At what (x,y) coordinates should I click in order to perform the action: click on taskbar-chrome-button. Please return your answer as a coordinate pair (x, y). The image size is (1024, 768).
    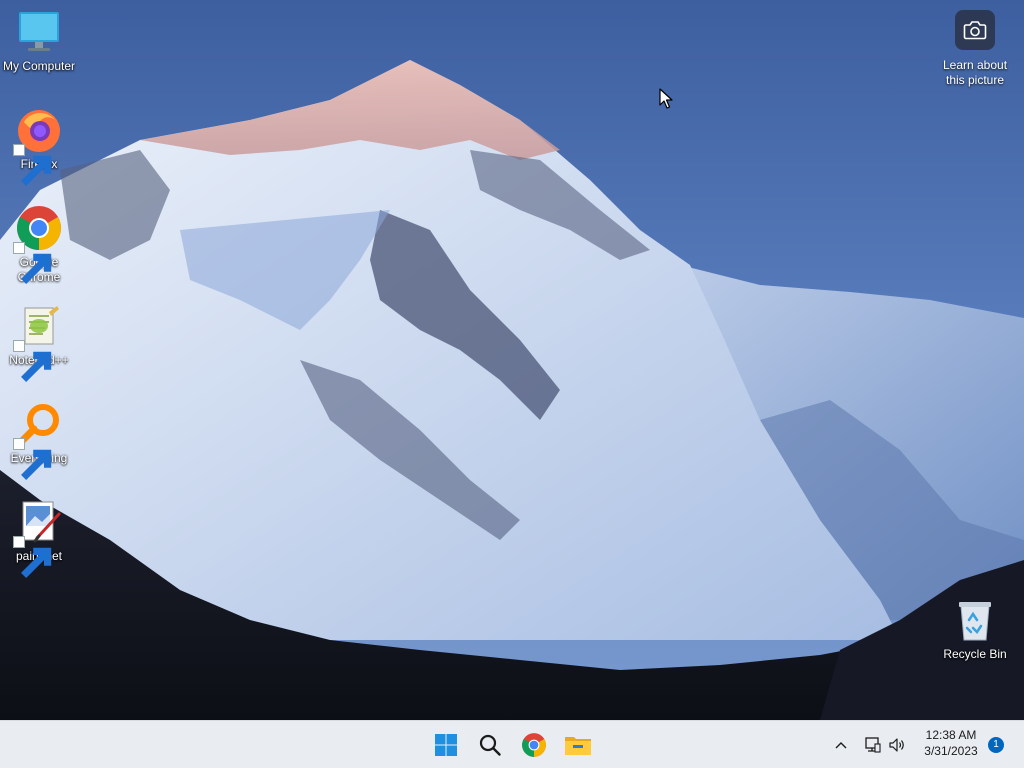
    Looking at the image, I should click on (534, 745).